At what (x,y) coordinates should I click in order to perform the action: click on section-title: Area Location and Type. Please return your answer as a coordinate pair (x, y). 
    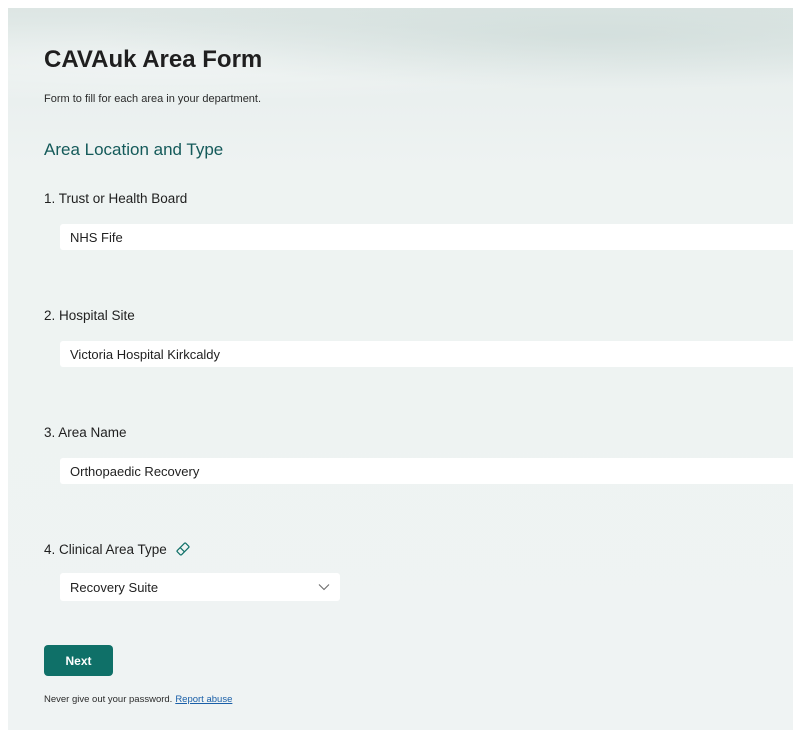
    Looking at the image, I should click on (134, 149).